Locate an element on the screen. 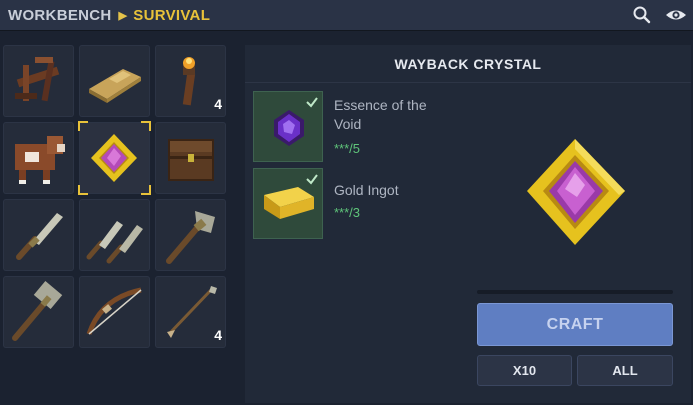  eye-icon is located at coordinates (676, 15).